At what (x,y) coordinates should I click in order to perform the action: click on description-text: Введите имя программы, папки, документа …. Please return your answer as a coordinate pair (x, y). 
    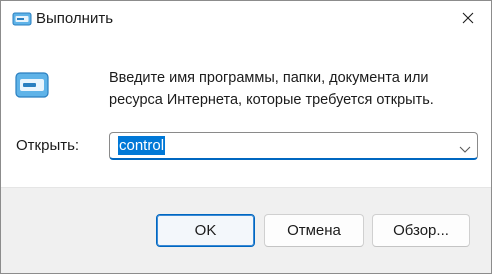
    Looking at the image, I should click on (271, 89).